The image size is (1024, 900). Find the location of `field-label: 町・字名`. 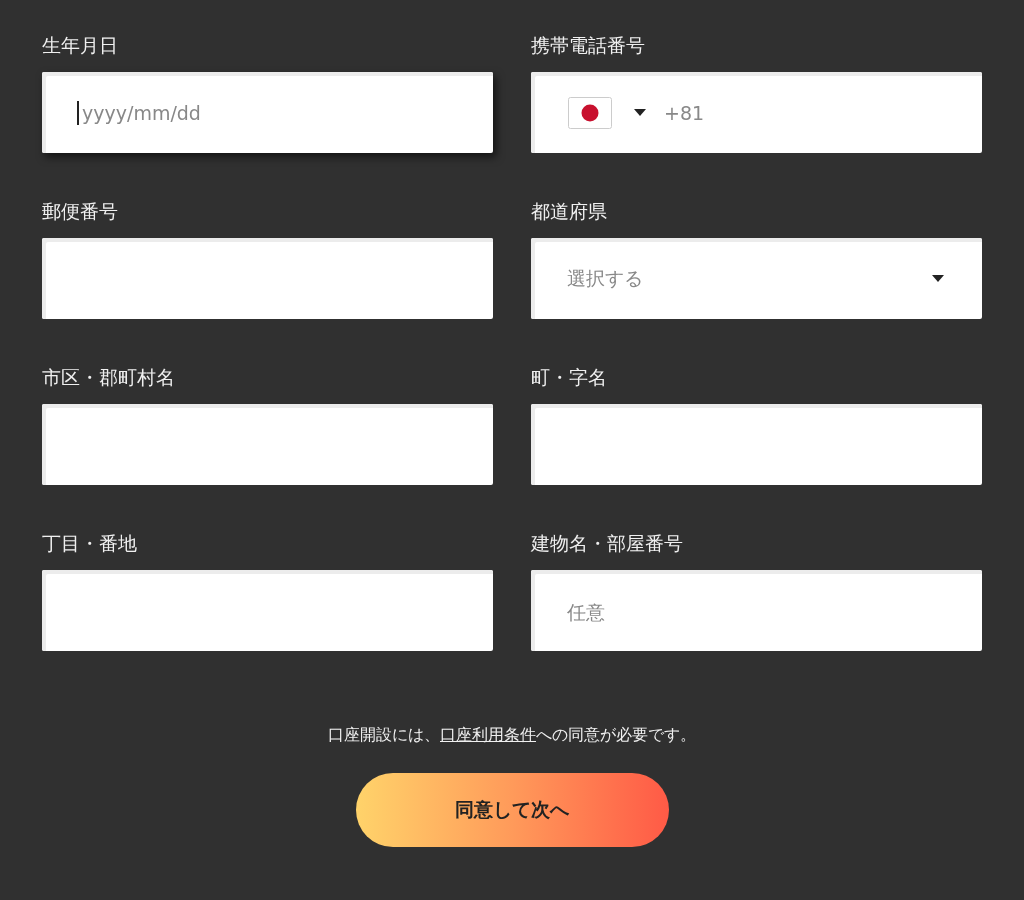

field-label: 町・字名 is located at coordinates (569, 377).